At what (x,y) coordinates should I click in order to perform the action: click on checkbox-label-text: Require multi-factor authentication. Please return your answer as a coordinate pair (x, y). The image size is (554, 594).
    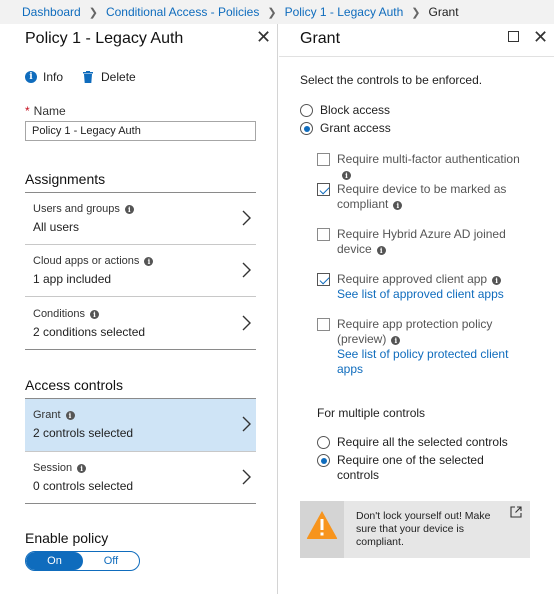
    Looking at the image, I should click on (428, 159).